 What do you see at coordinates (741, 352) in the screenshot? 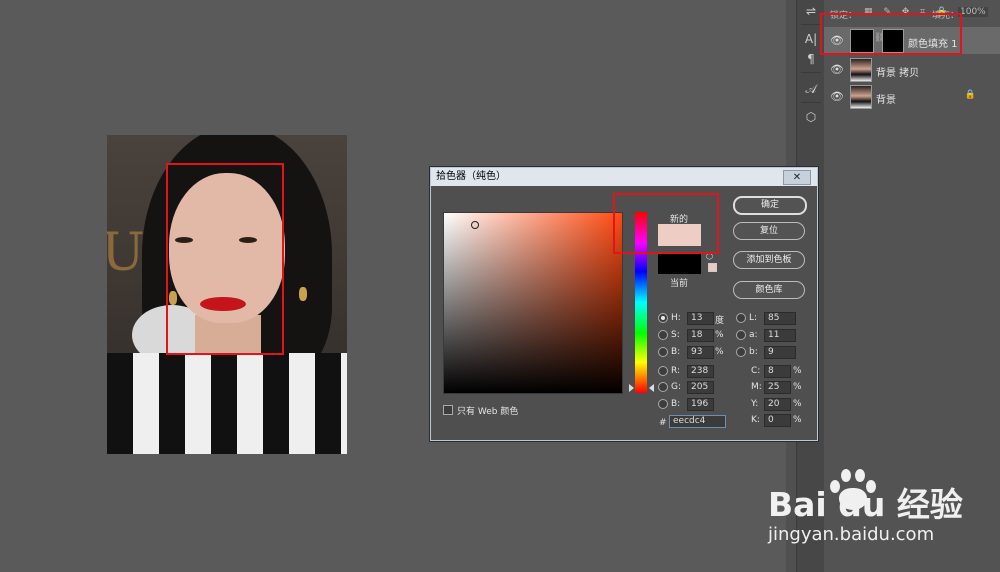
I see `radio-lab-b` at bounding box center [741, 352].